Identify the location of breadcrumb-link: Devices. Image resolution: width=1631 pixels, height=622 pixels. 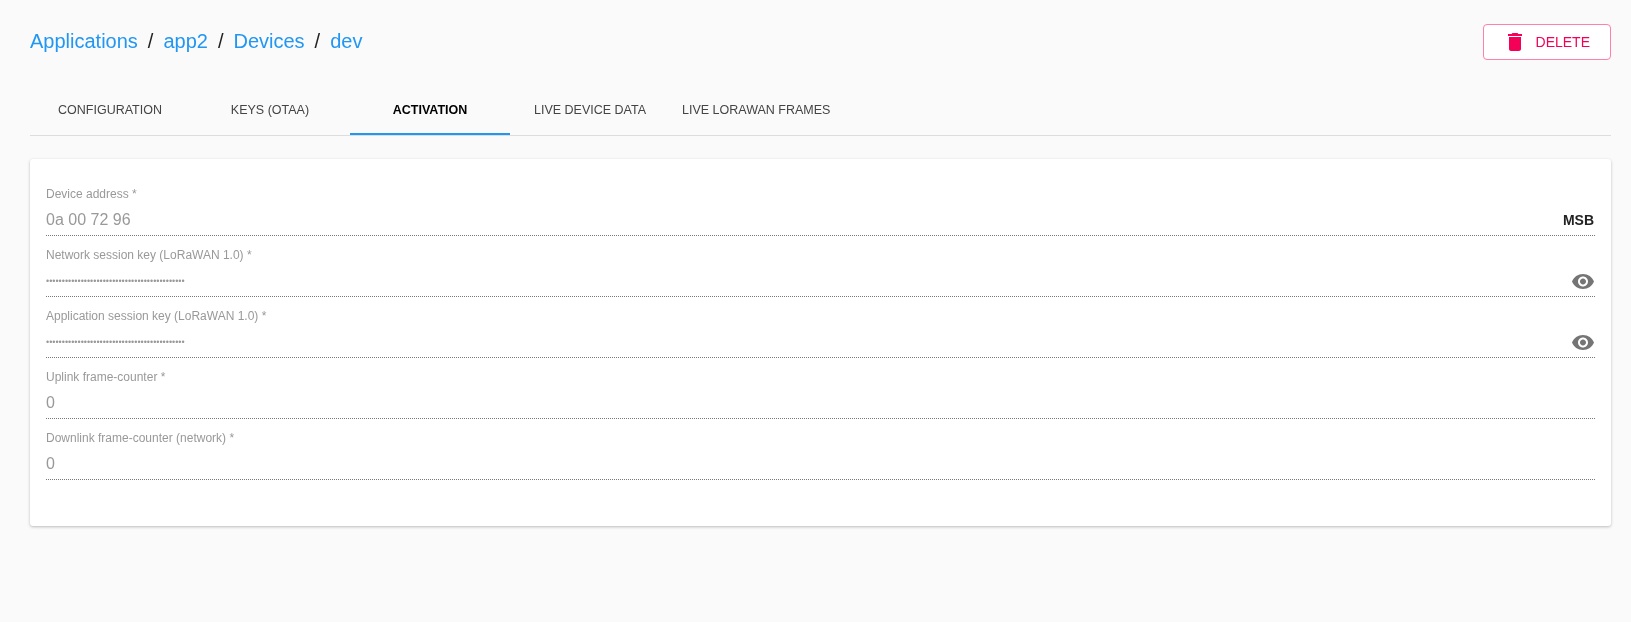
(269, 41).